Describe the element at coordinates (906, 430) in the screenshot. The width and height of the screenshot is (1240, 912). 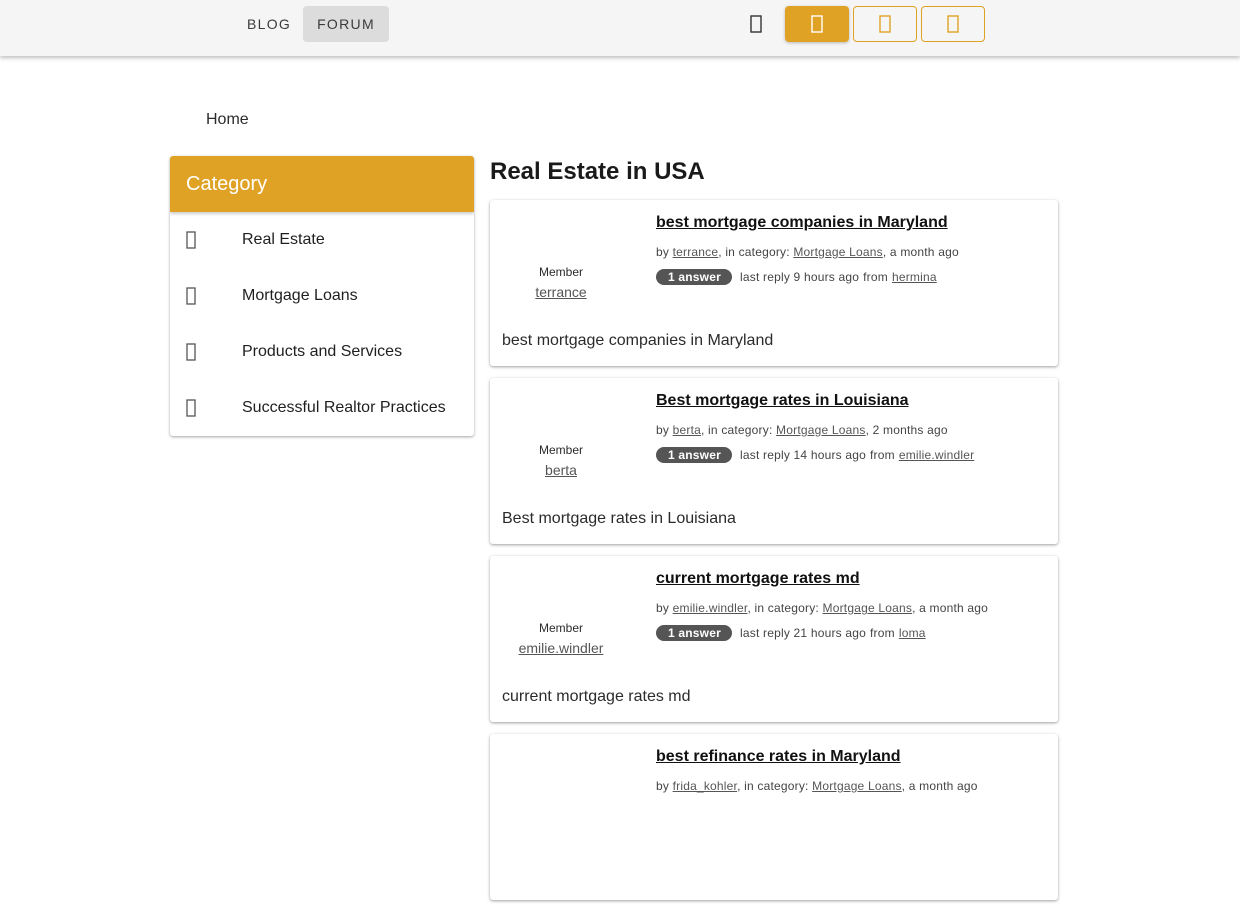
I see `posted-time: , 2 months ago` at that location.